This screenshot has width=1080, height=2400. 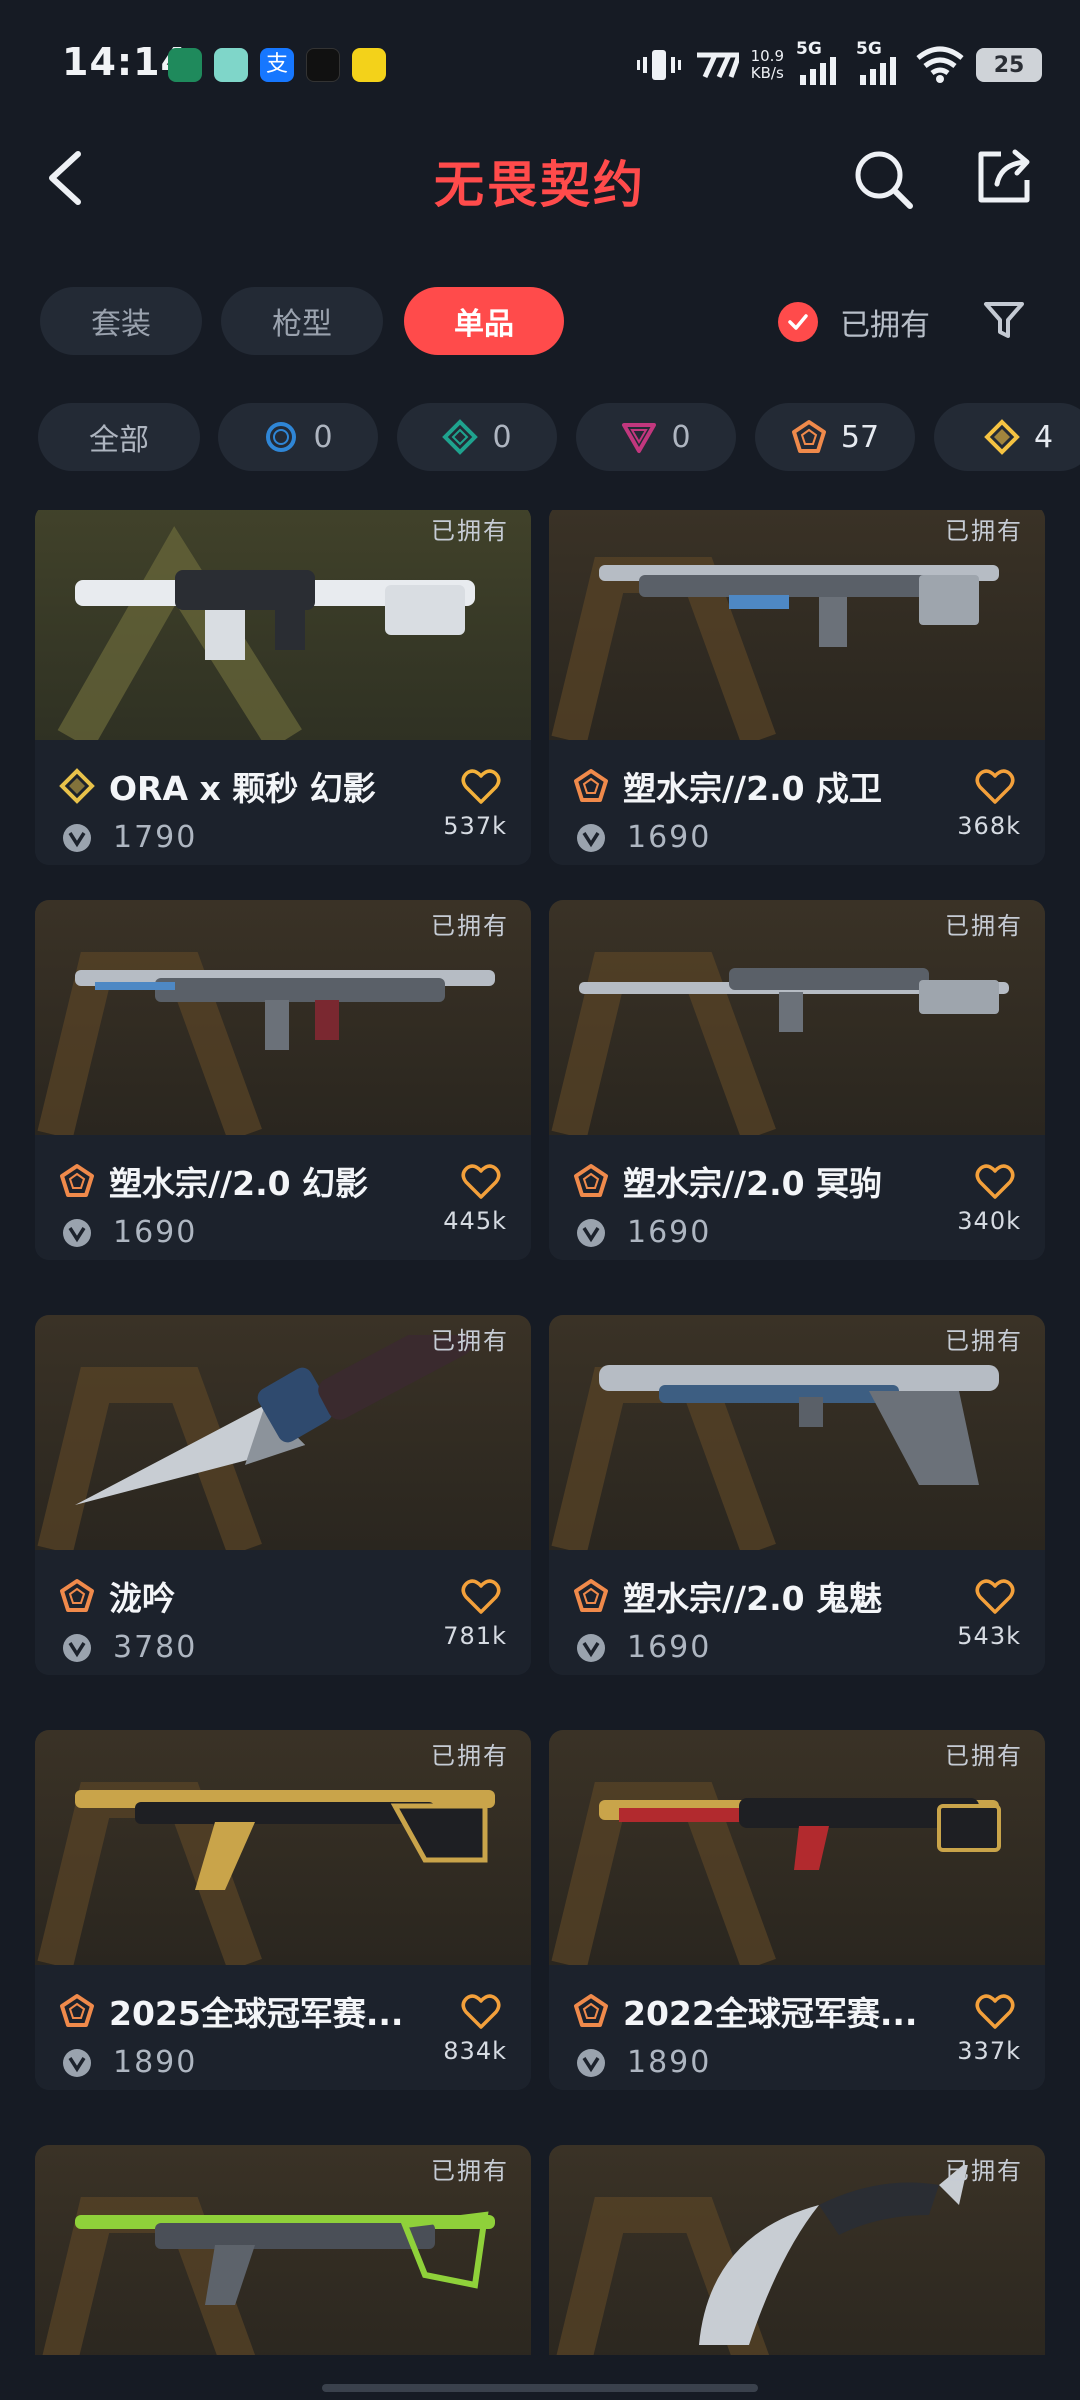 What do you see at coordinates (283, 687) in the screenshot?
I see `skin-card: 已拥有 ORA x 颗秒 幻影 1790 537k` at bounding box center [283, 687].